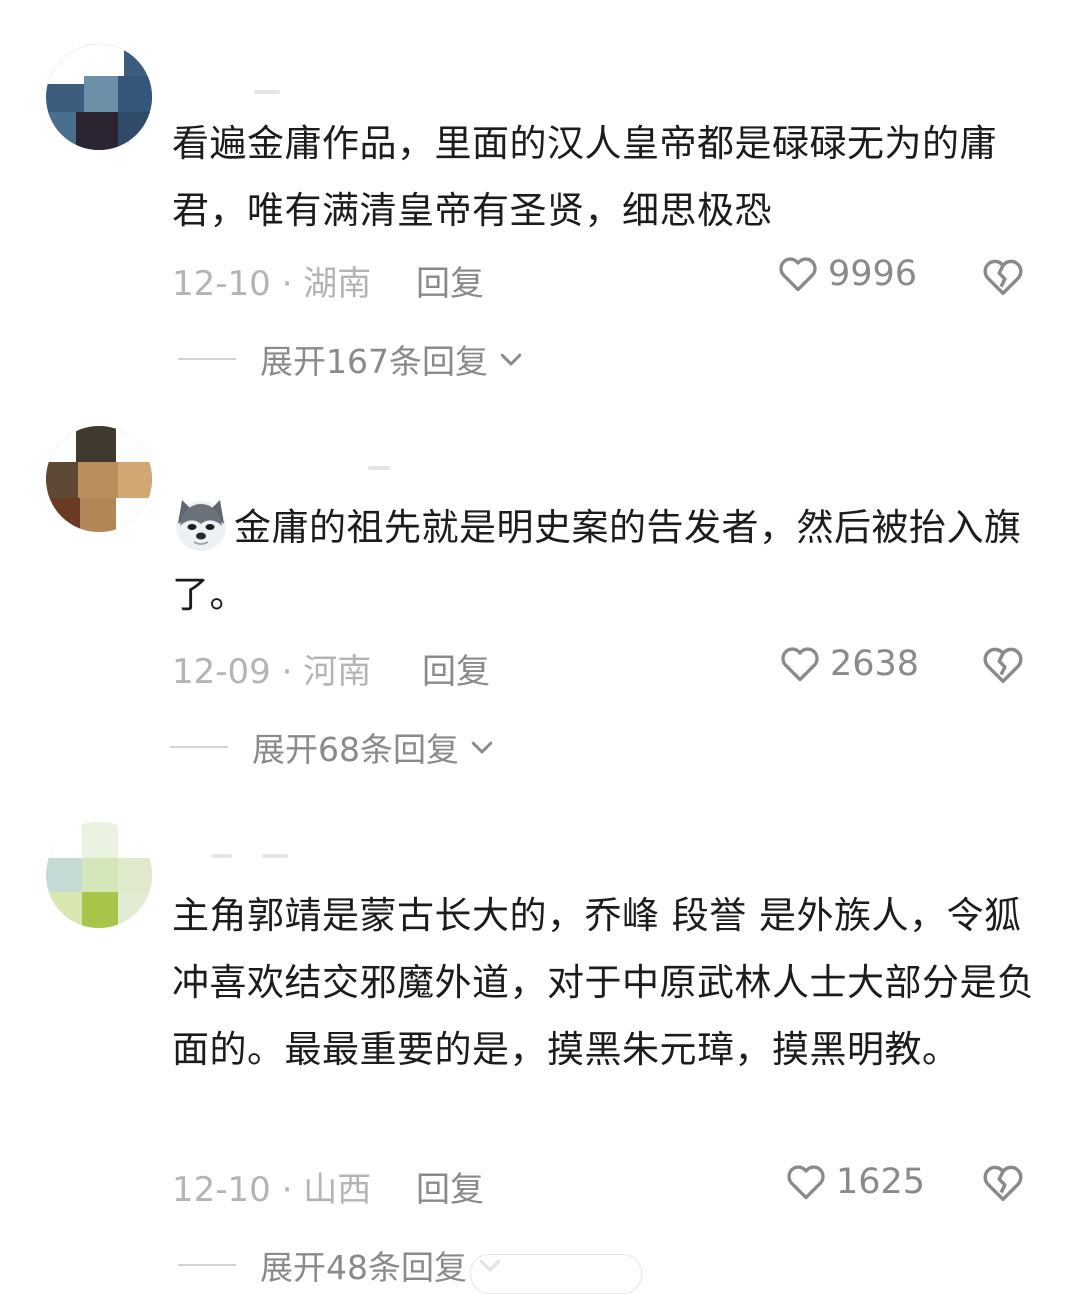  I want to click on husky-dog-emoji-icon, so click(201, 525).